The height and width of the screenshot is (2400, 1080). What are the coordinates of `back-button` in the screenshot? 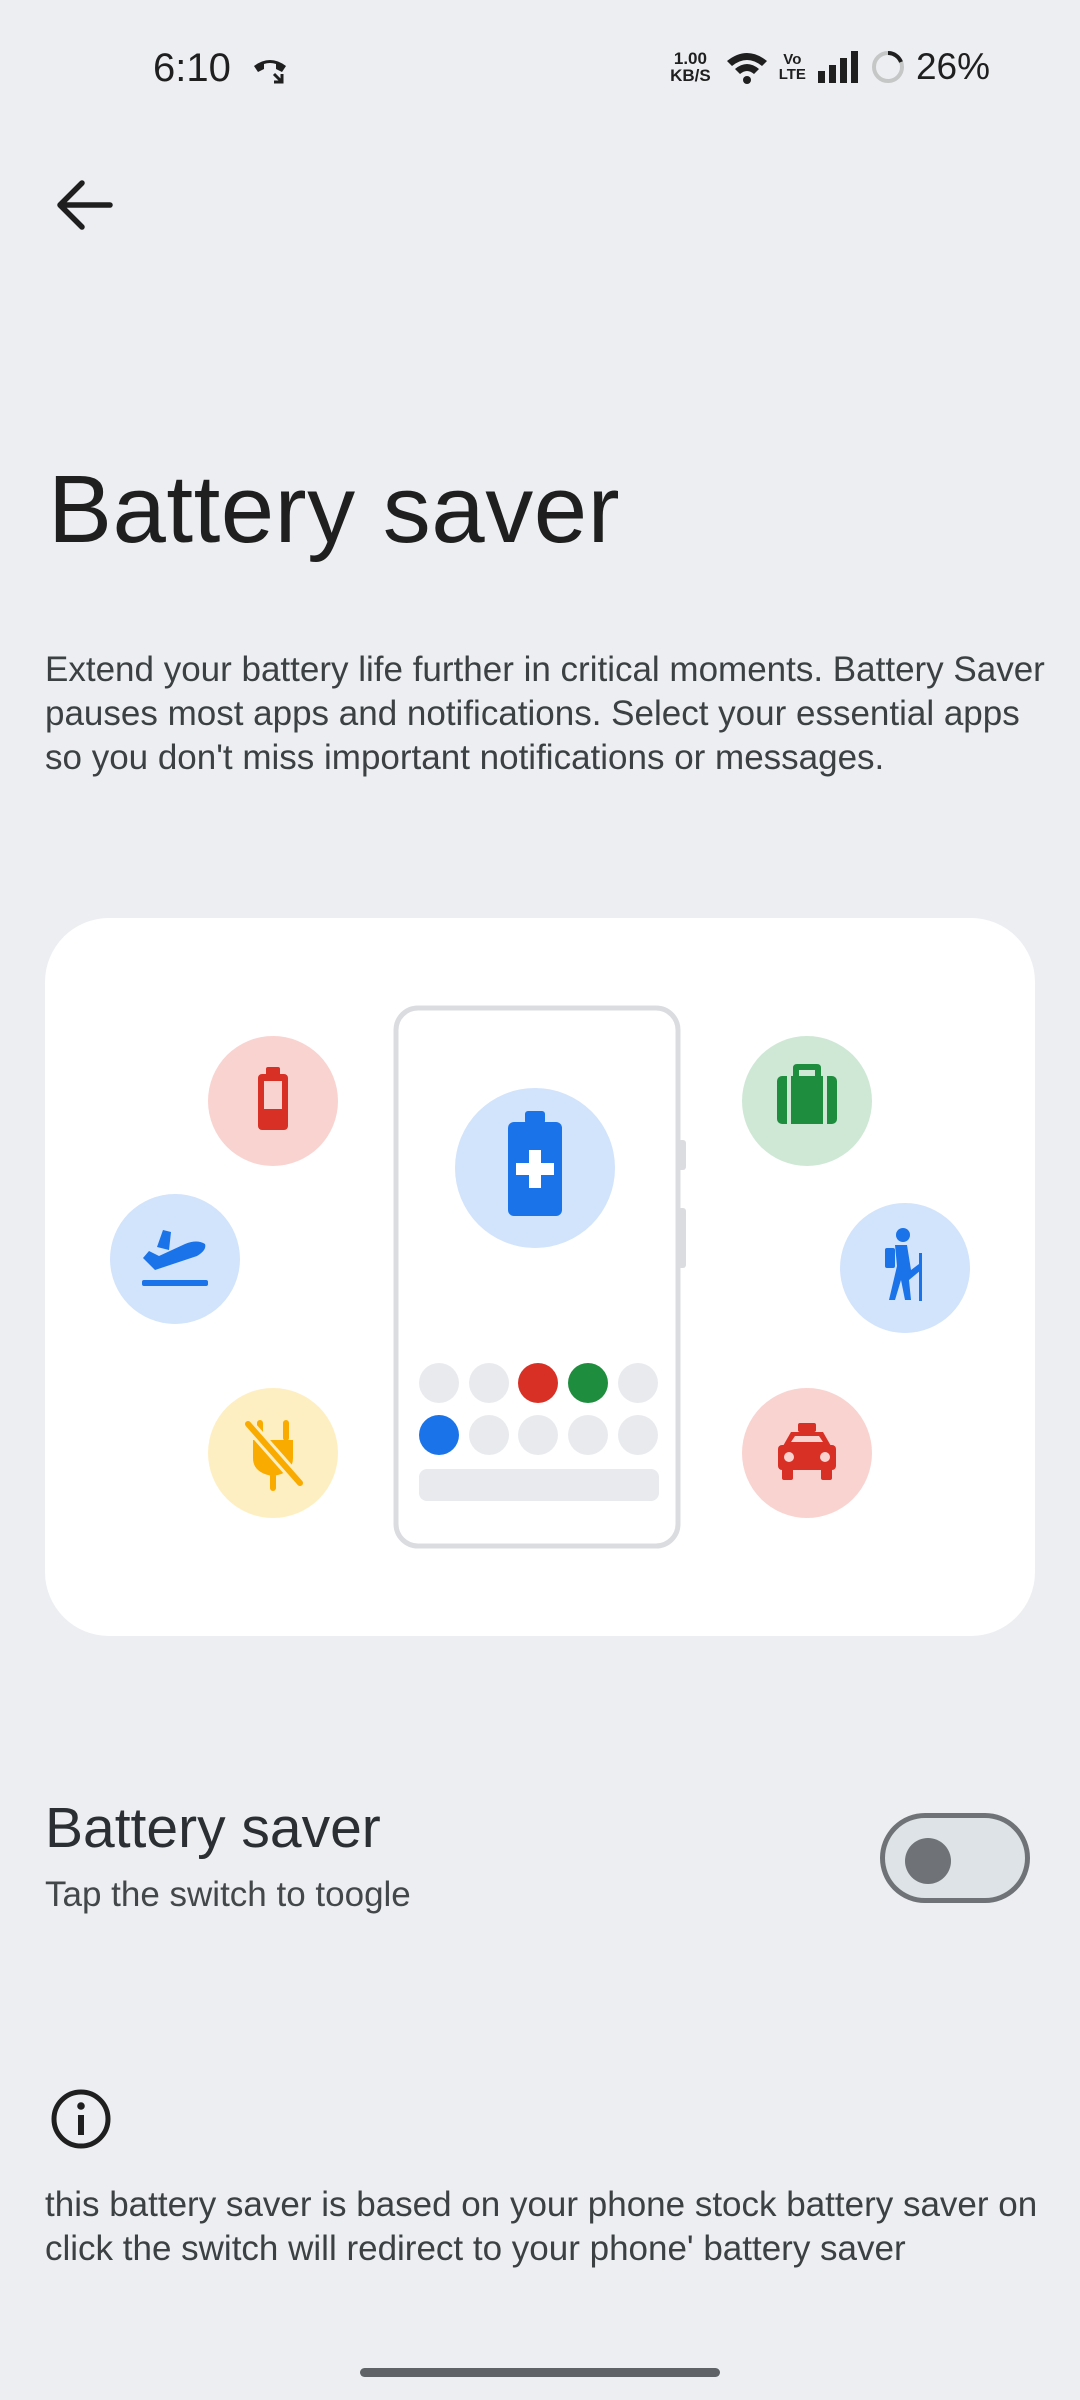 It's located at (85, 205).